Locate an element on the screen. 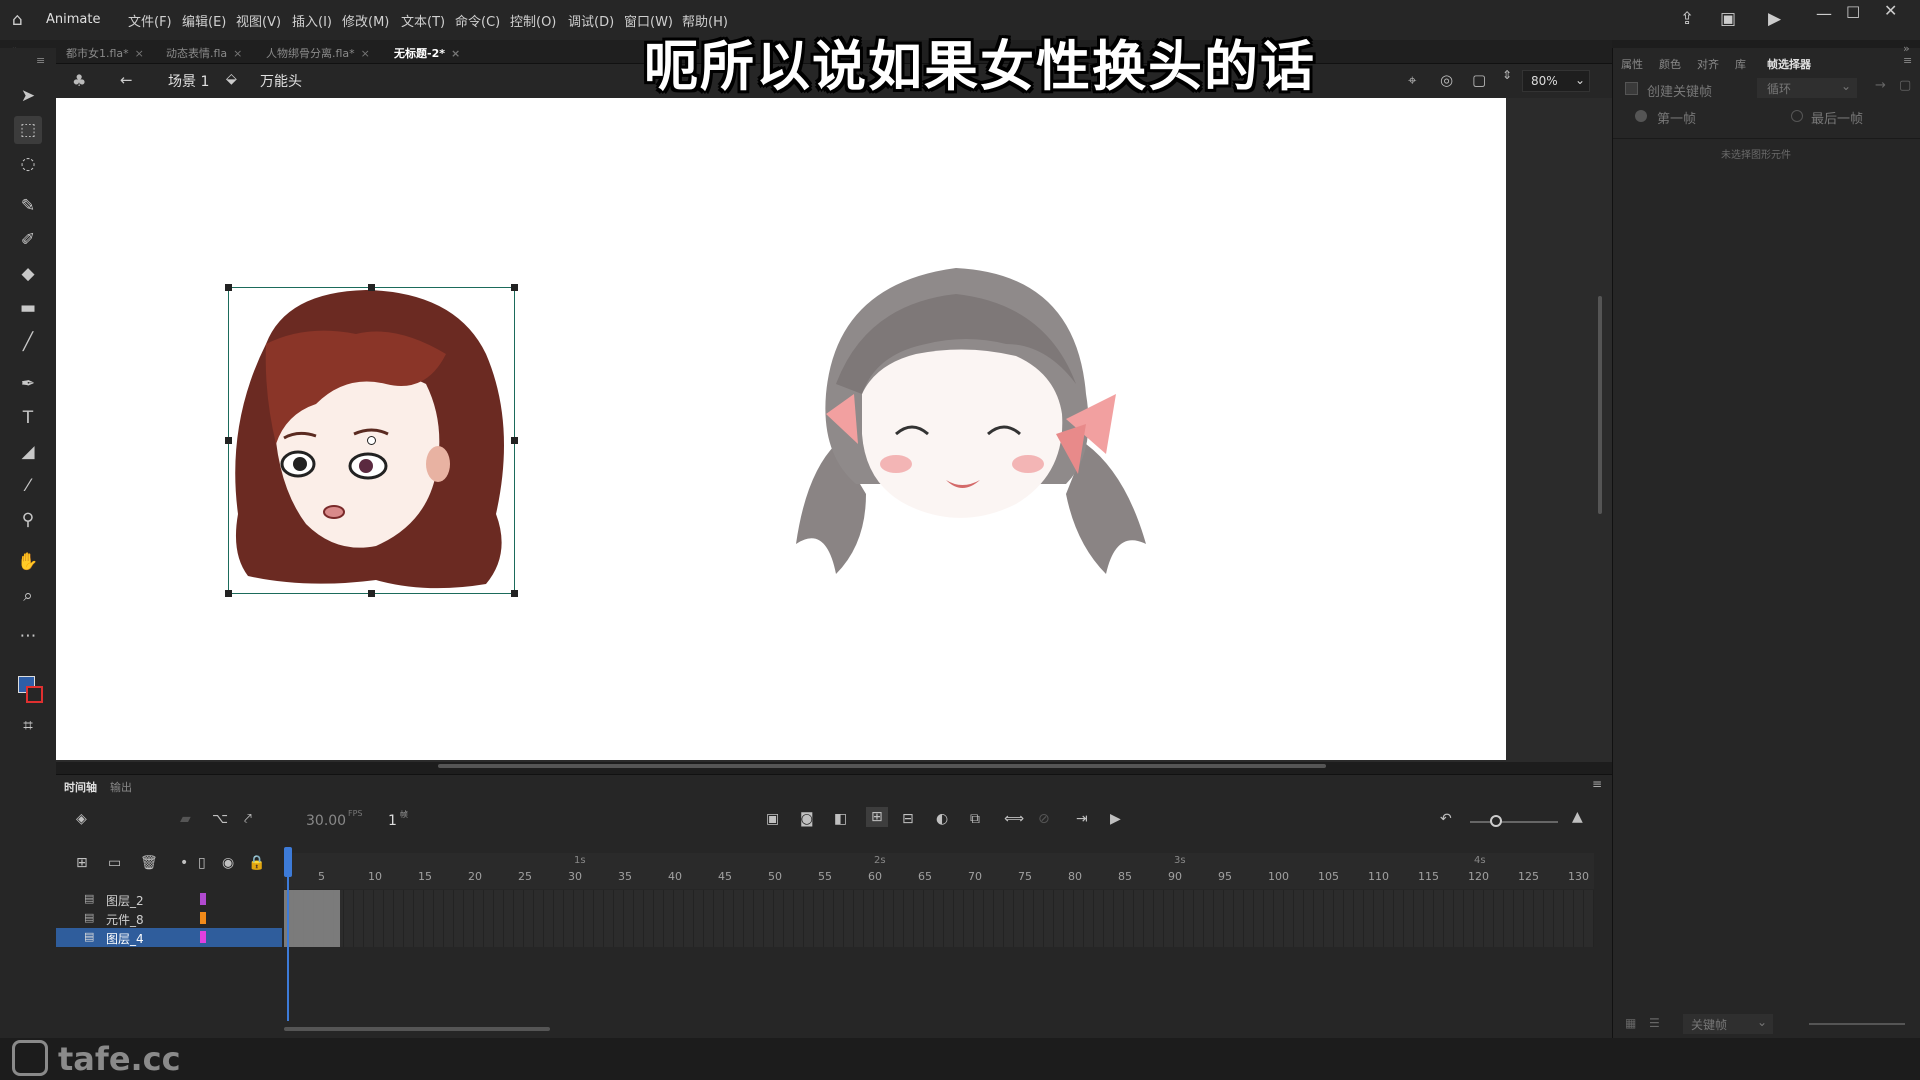 This screenshot has height=1080, width=1920. hand-tool-icon: ✋ is located at coordinates (28, 562).